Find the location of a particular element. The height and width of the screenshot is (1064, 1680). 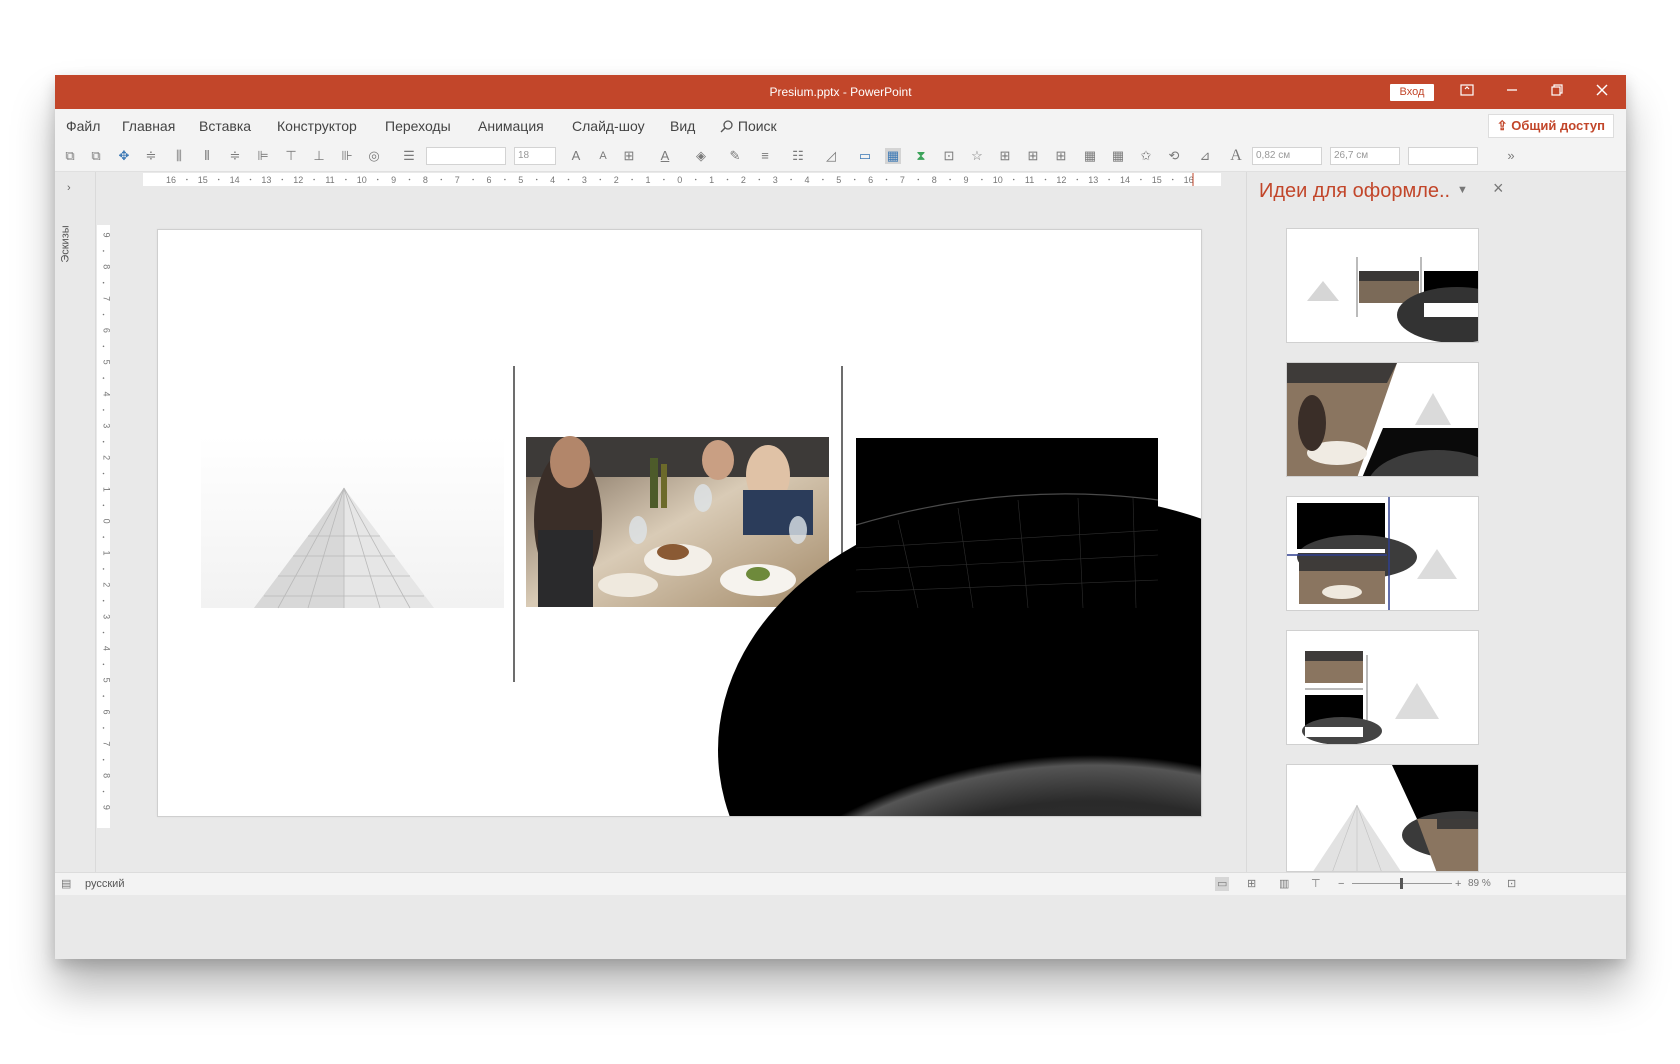

decrease-font-icon: A is located at coordinates (603, 156).